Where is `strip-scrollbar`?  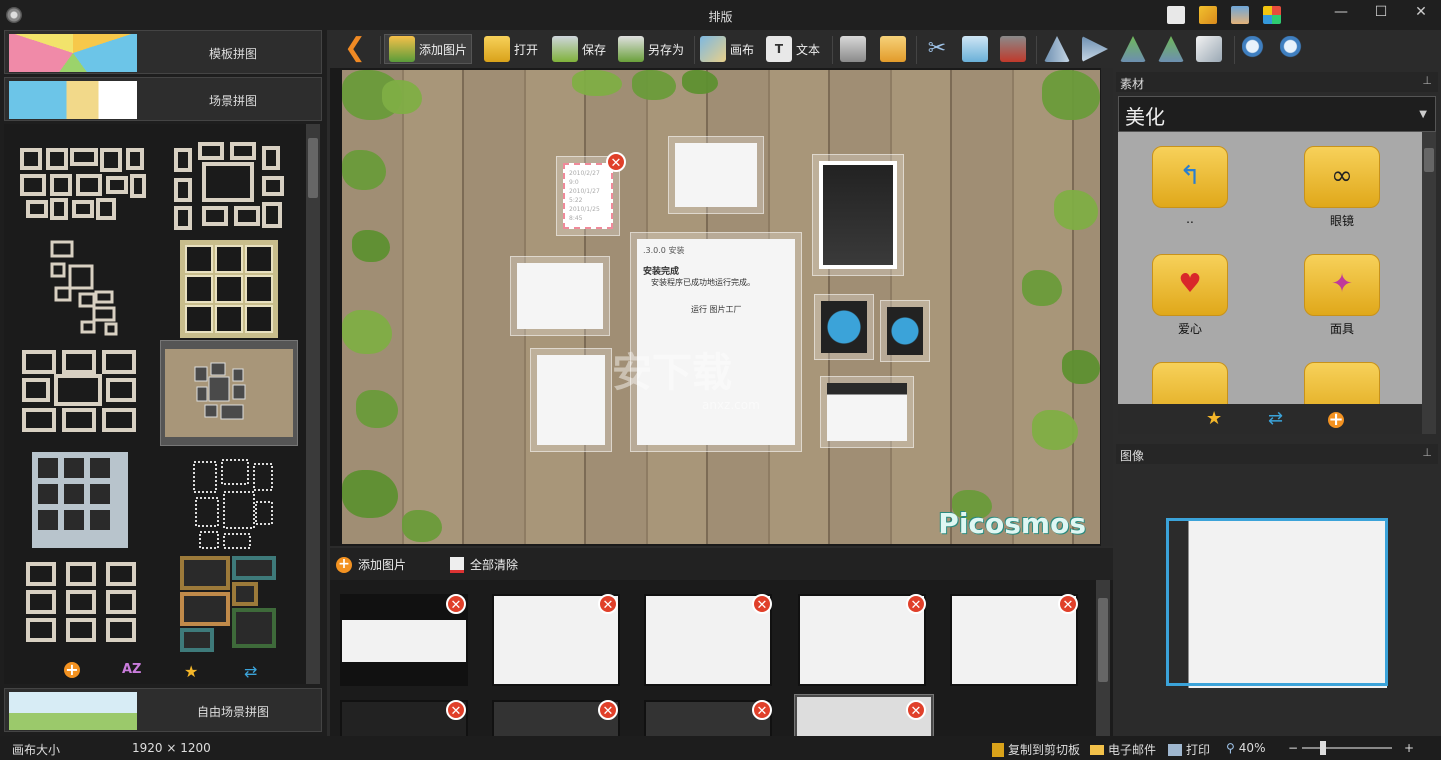
strip-scrollbar is located at coordinates (1103, 658).